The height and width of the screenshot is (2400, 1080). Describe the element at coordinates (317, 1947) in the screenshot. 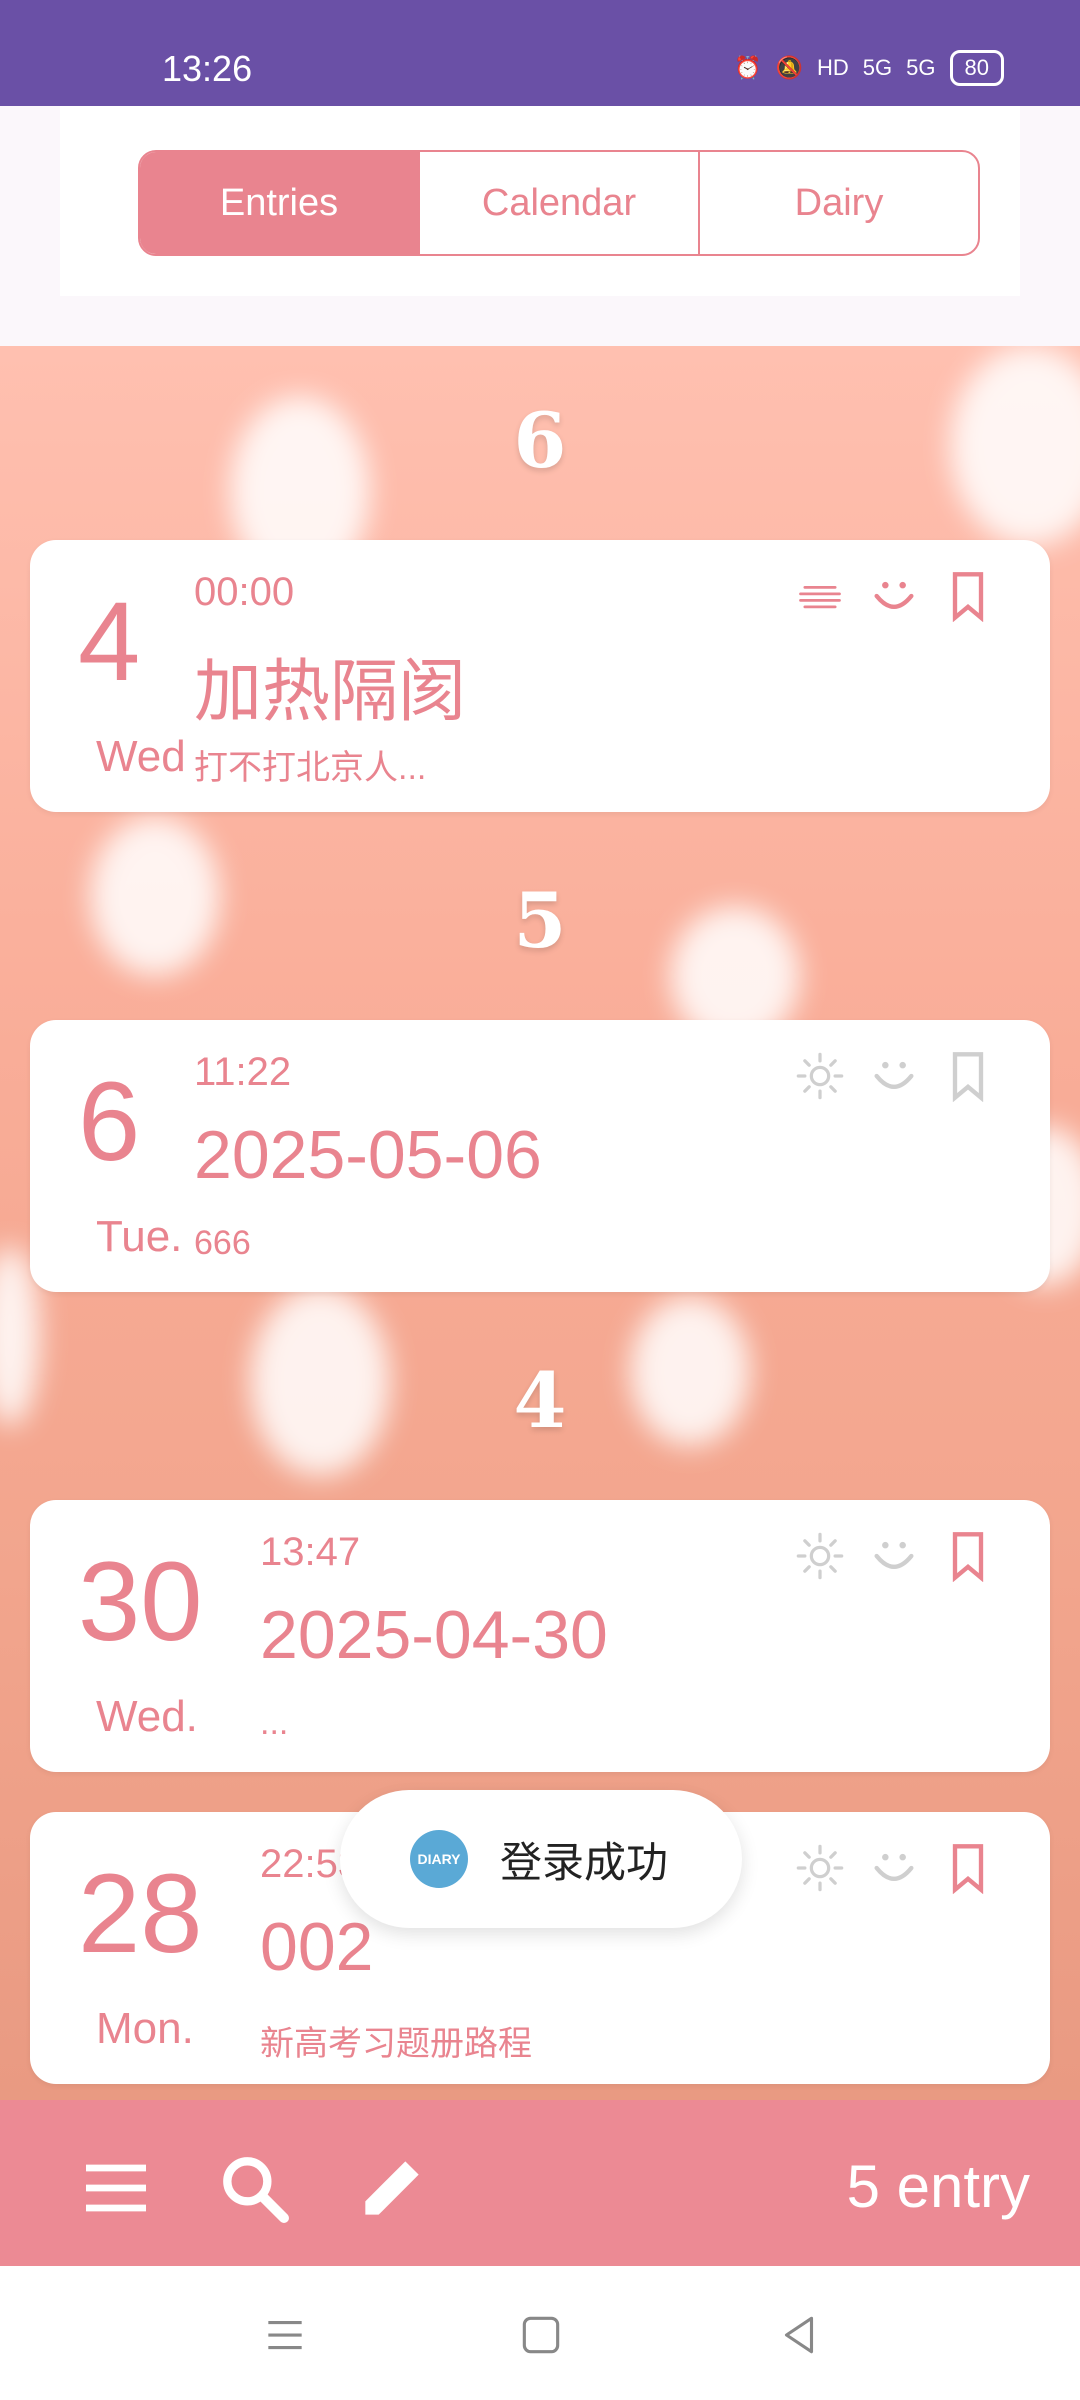

I see `entry-title: 002` at that location.